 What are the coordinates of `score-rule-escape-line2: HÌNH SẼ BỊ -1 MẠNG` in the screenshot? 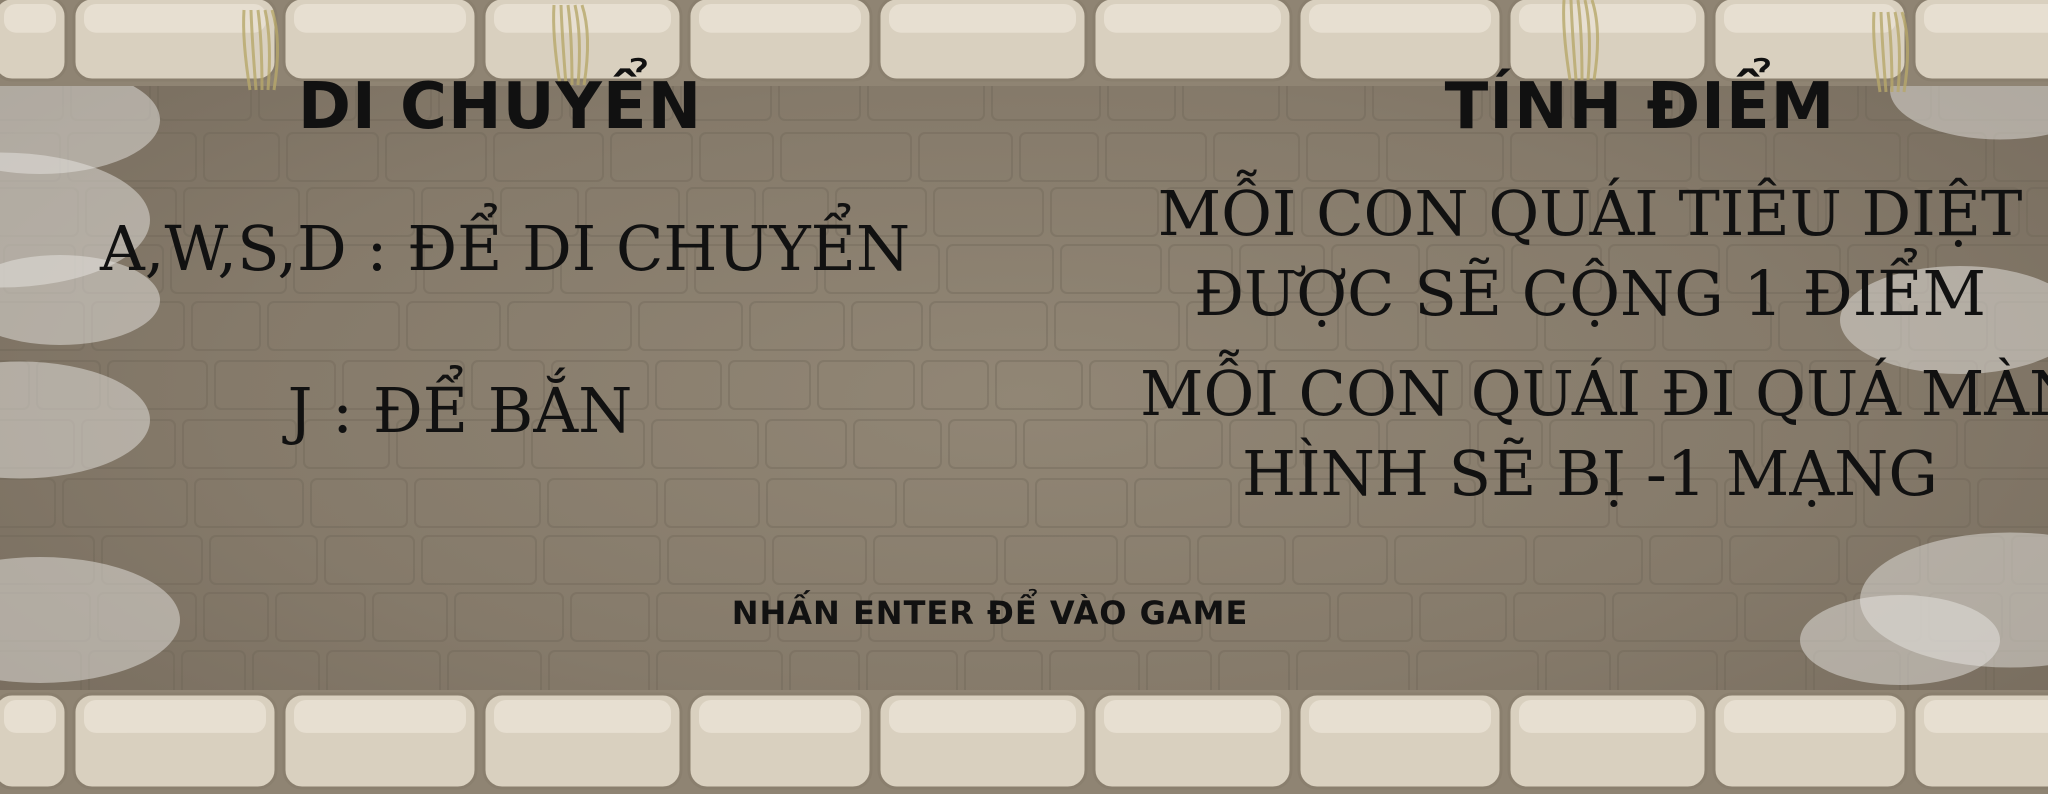 It's located at (1590, 473).